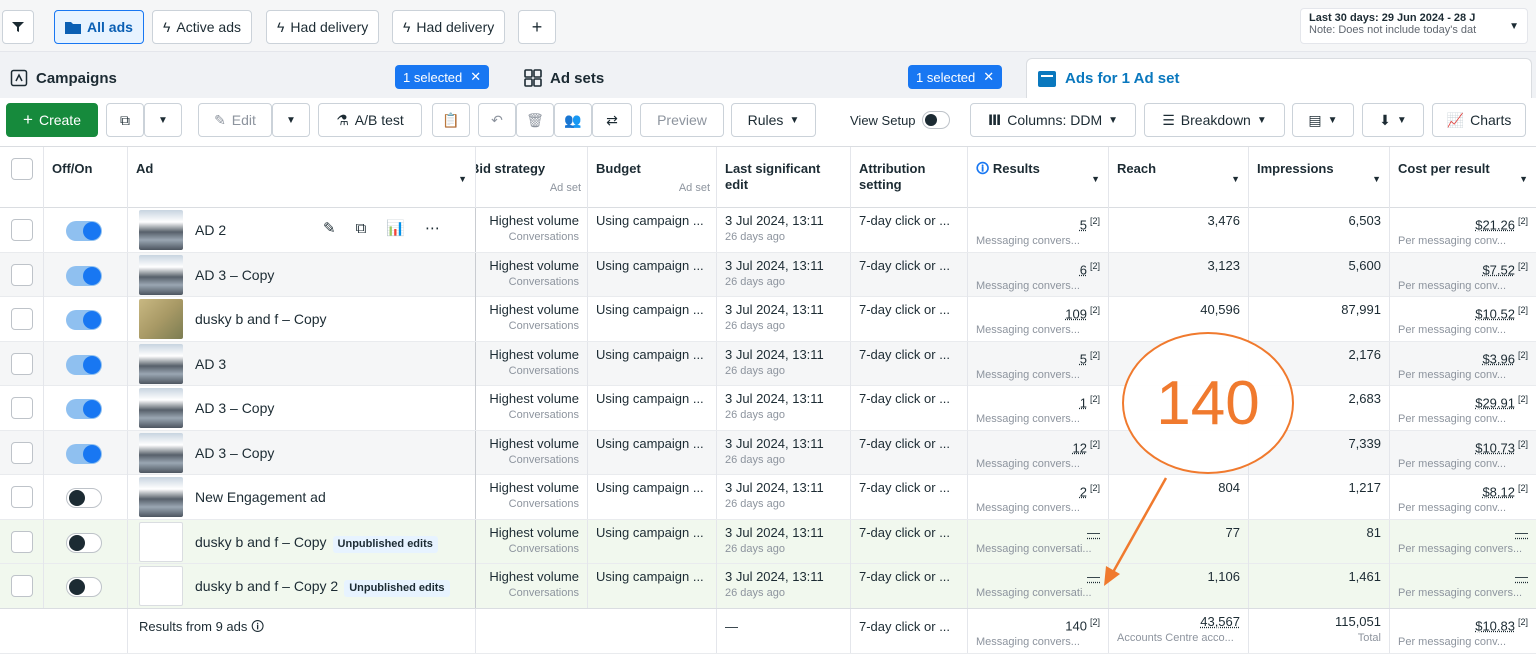 The image size is (1536, 654). I want to click on results-value: 6, so click(1083, 269).